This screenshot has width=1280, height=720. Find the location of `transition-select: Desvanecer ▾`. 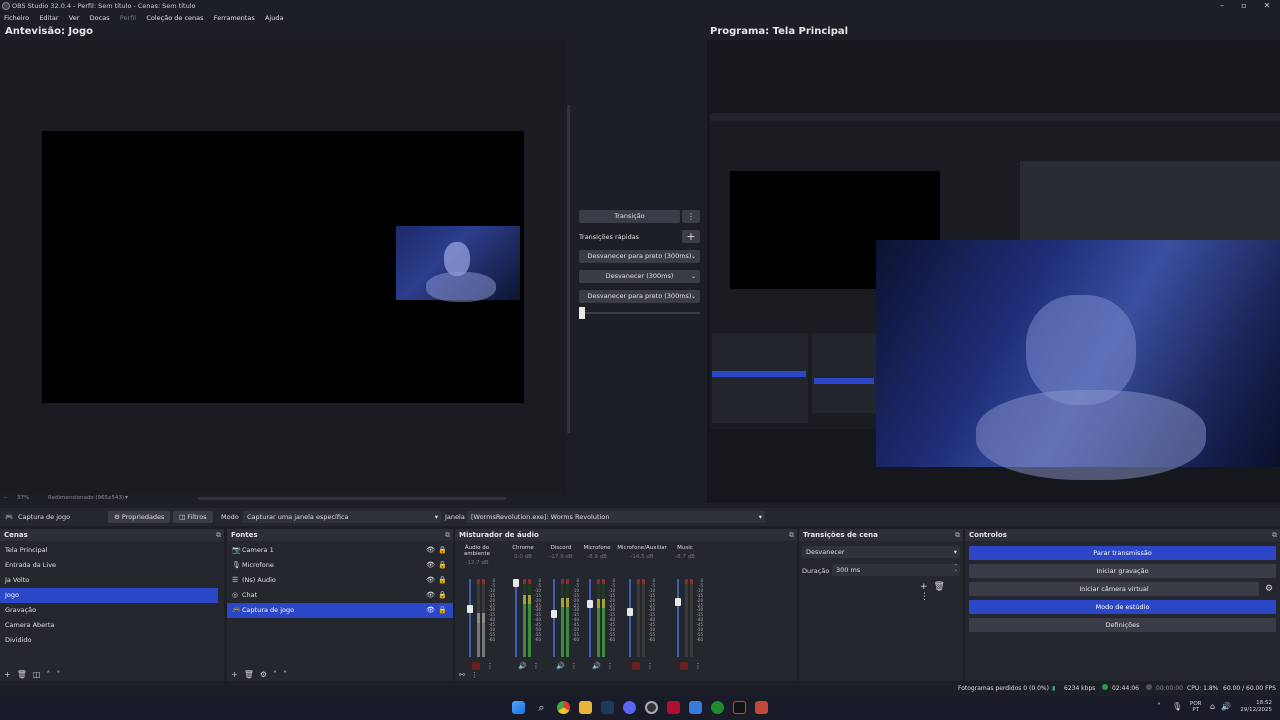

transition-select: Desvanecer ▾ is located at coordinates (881, 552).